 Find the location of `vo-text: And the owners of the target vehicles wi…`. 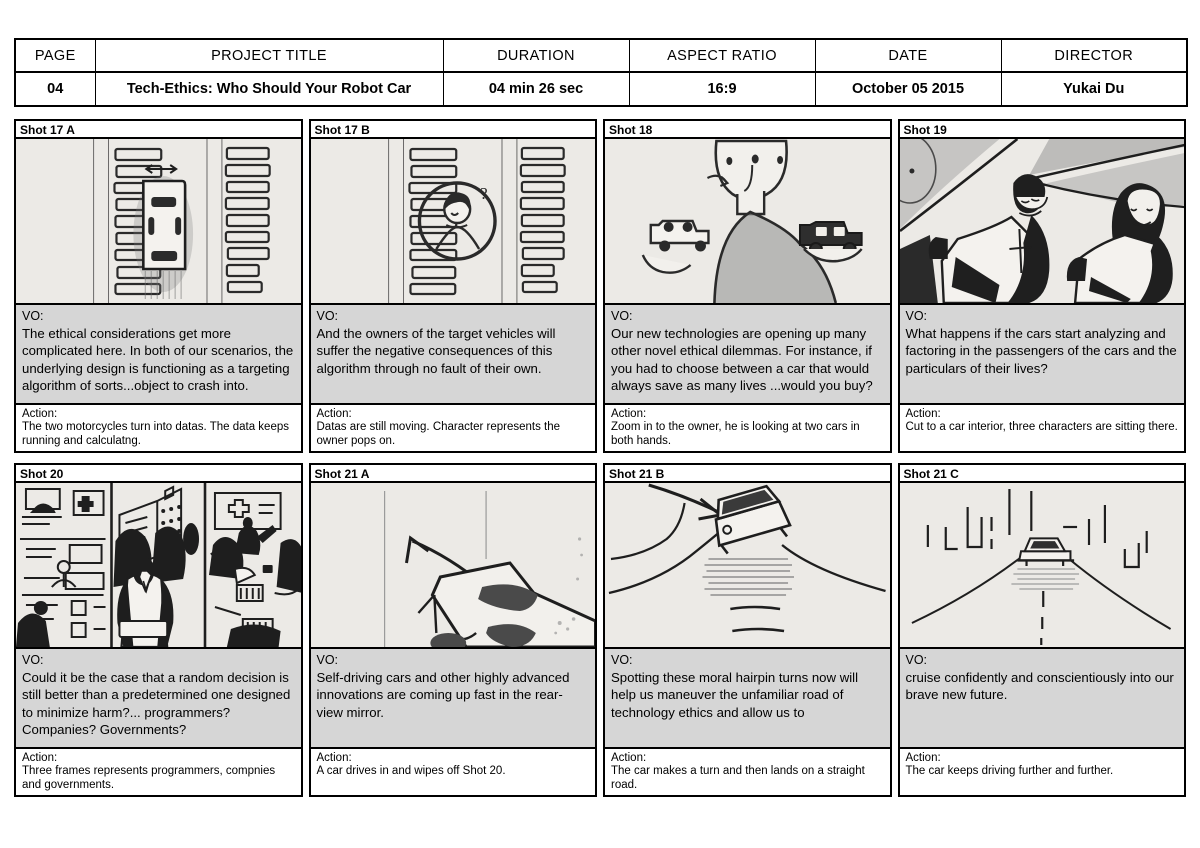

vo-text: And the owners of the target vehicles wi… is located at coordinates (436, 351).